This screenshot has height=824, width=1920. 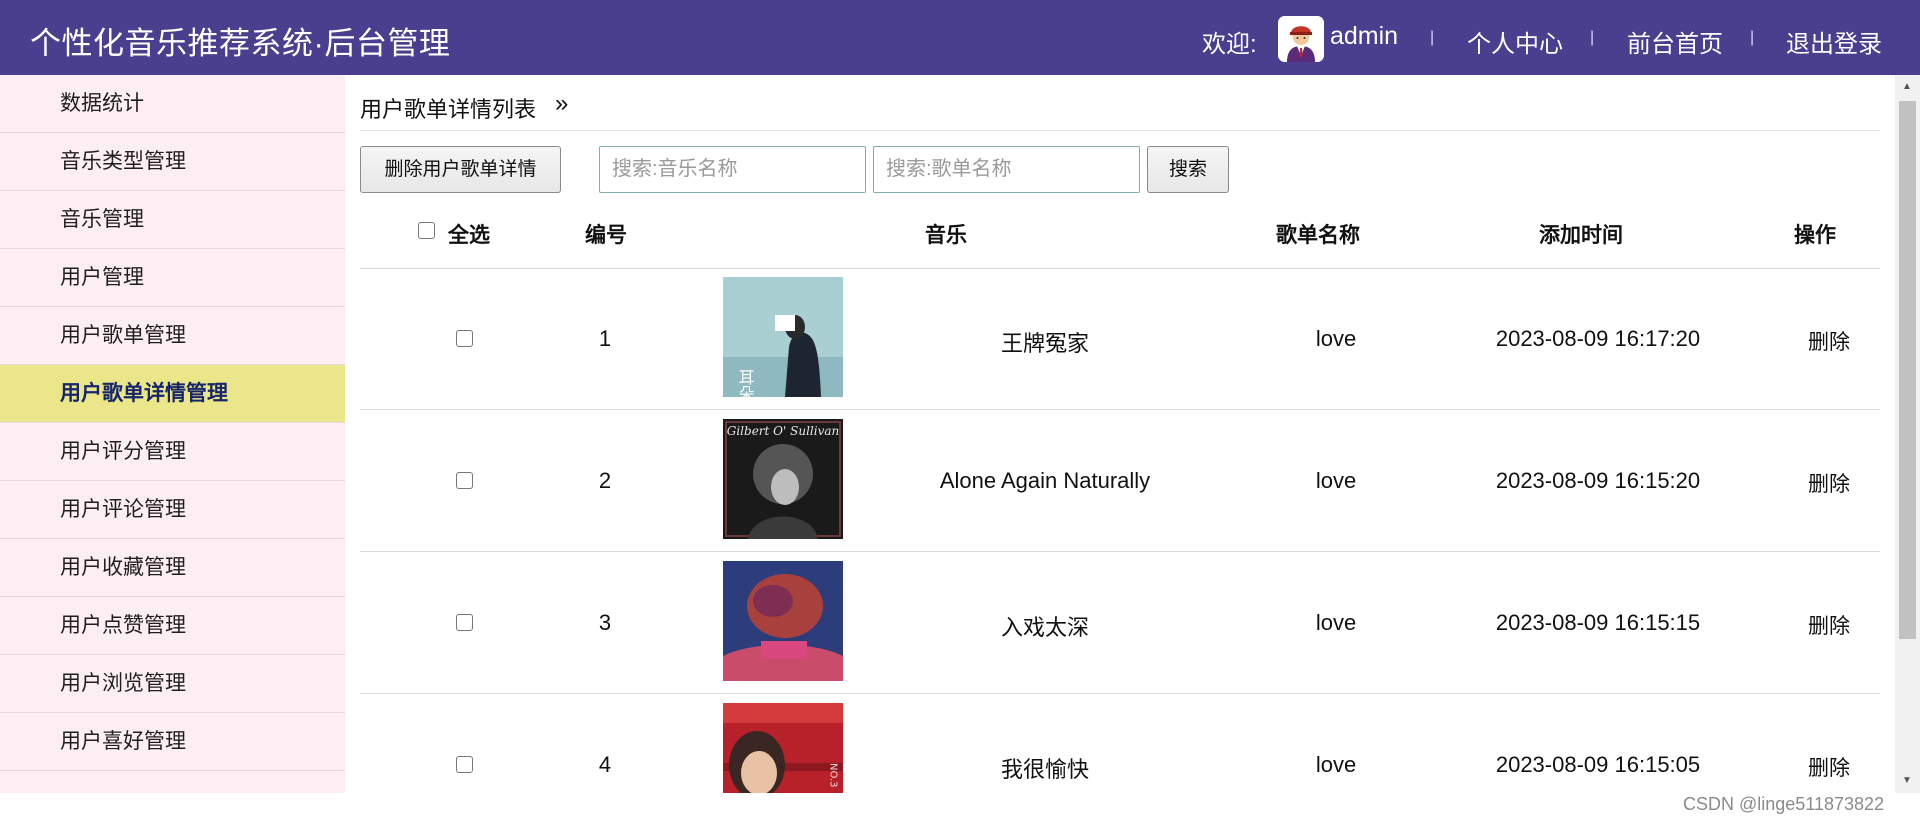 What do you see at coordinates (172, 394) in the screenshot?
I see `sidebar-item-user-playlist-details: 用户歌单详情管理` at bounding box center [172, 394].